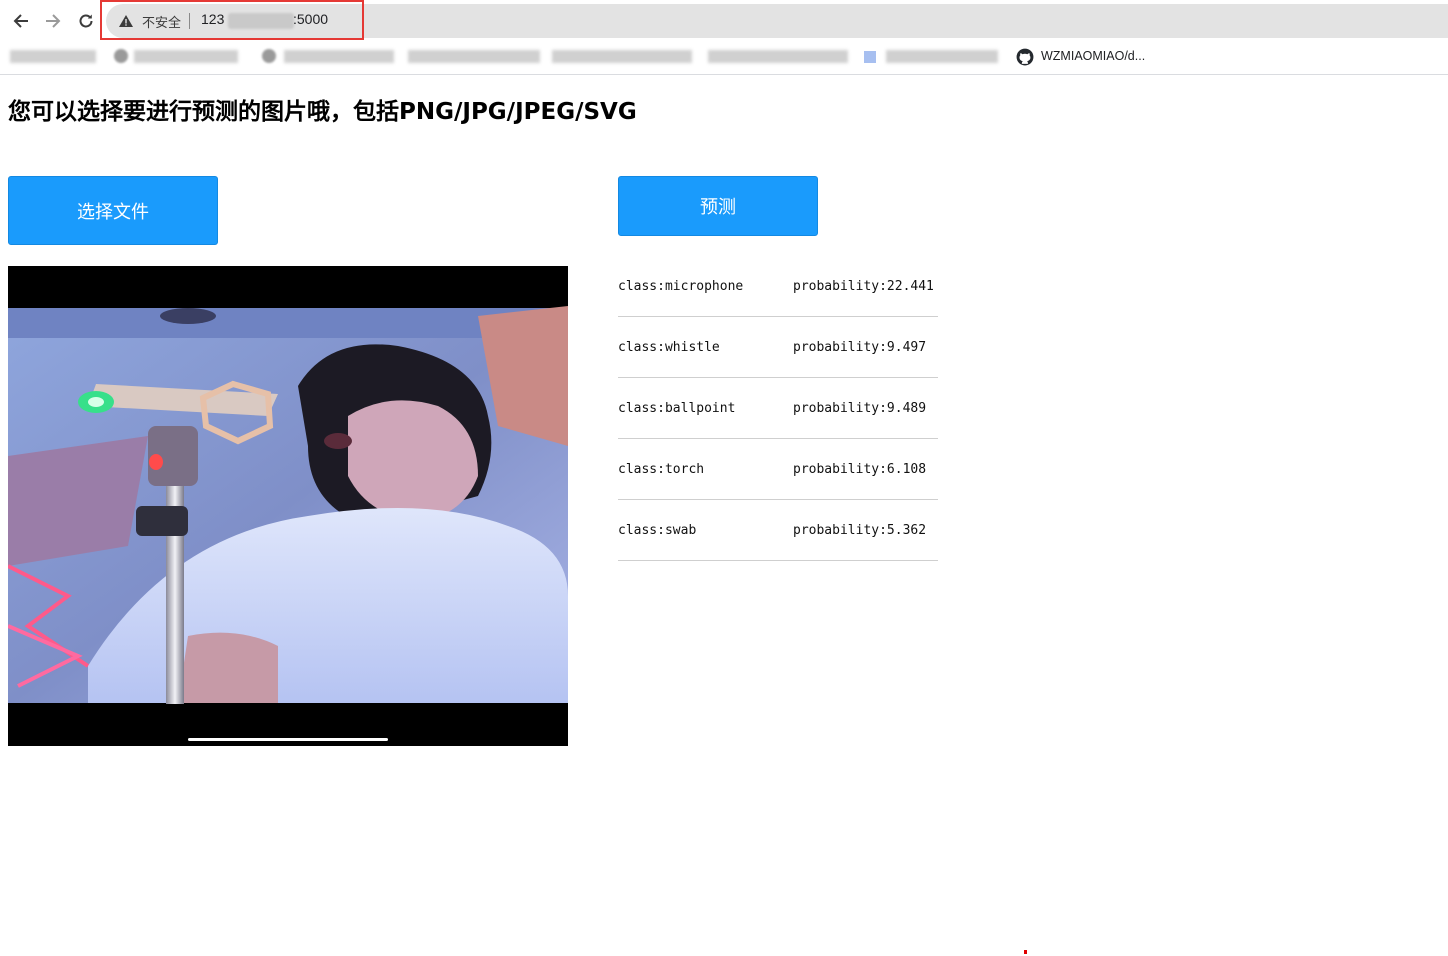 This screenshot has width=1448, height=956. Describe the element at coordinates (724, 21) in the screenshot. I see `browser-toolbar: 不安全 123 :5000` at that location.